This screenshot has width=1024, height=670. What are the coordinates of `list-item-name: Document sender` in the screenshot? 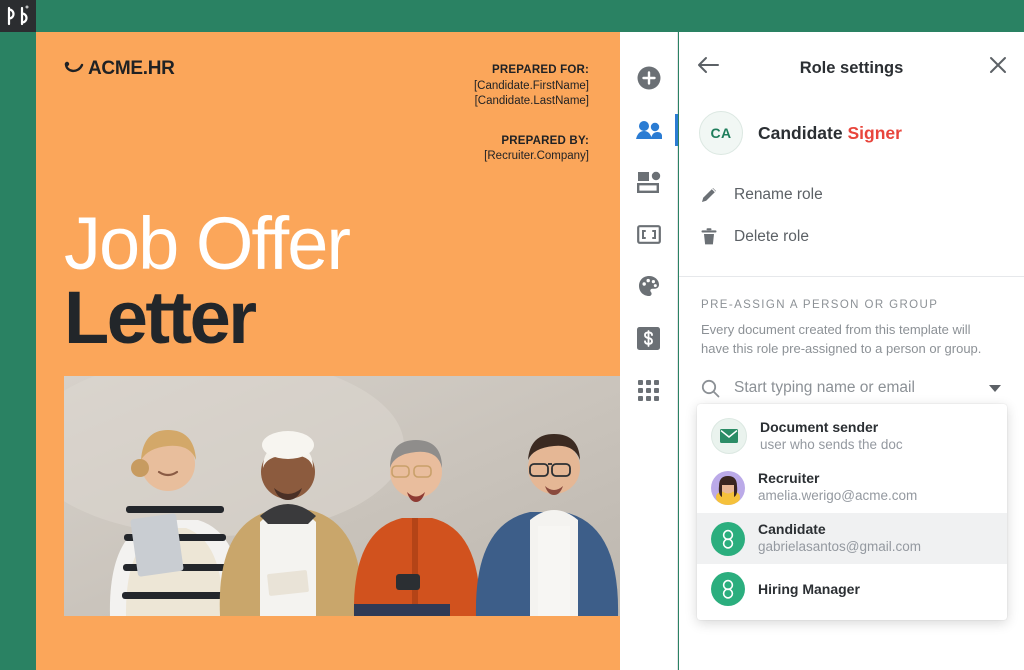 It's located at (819, 426).